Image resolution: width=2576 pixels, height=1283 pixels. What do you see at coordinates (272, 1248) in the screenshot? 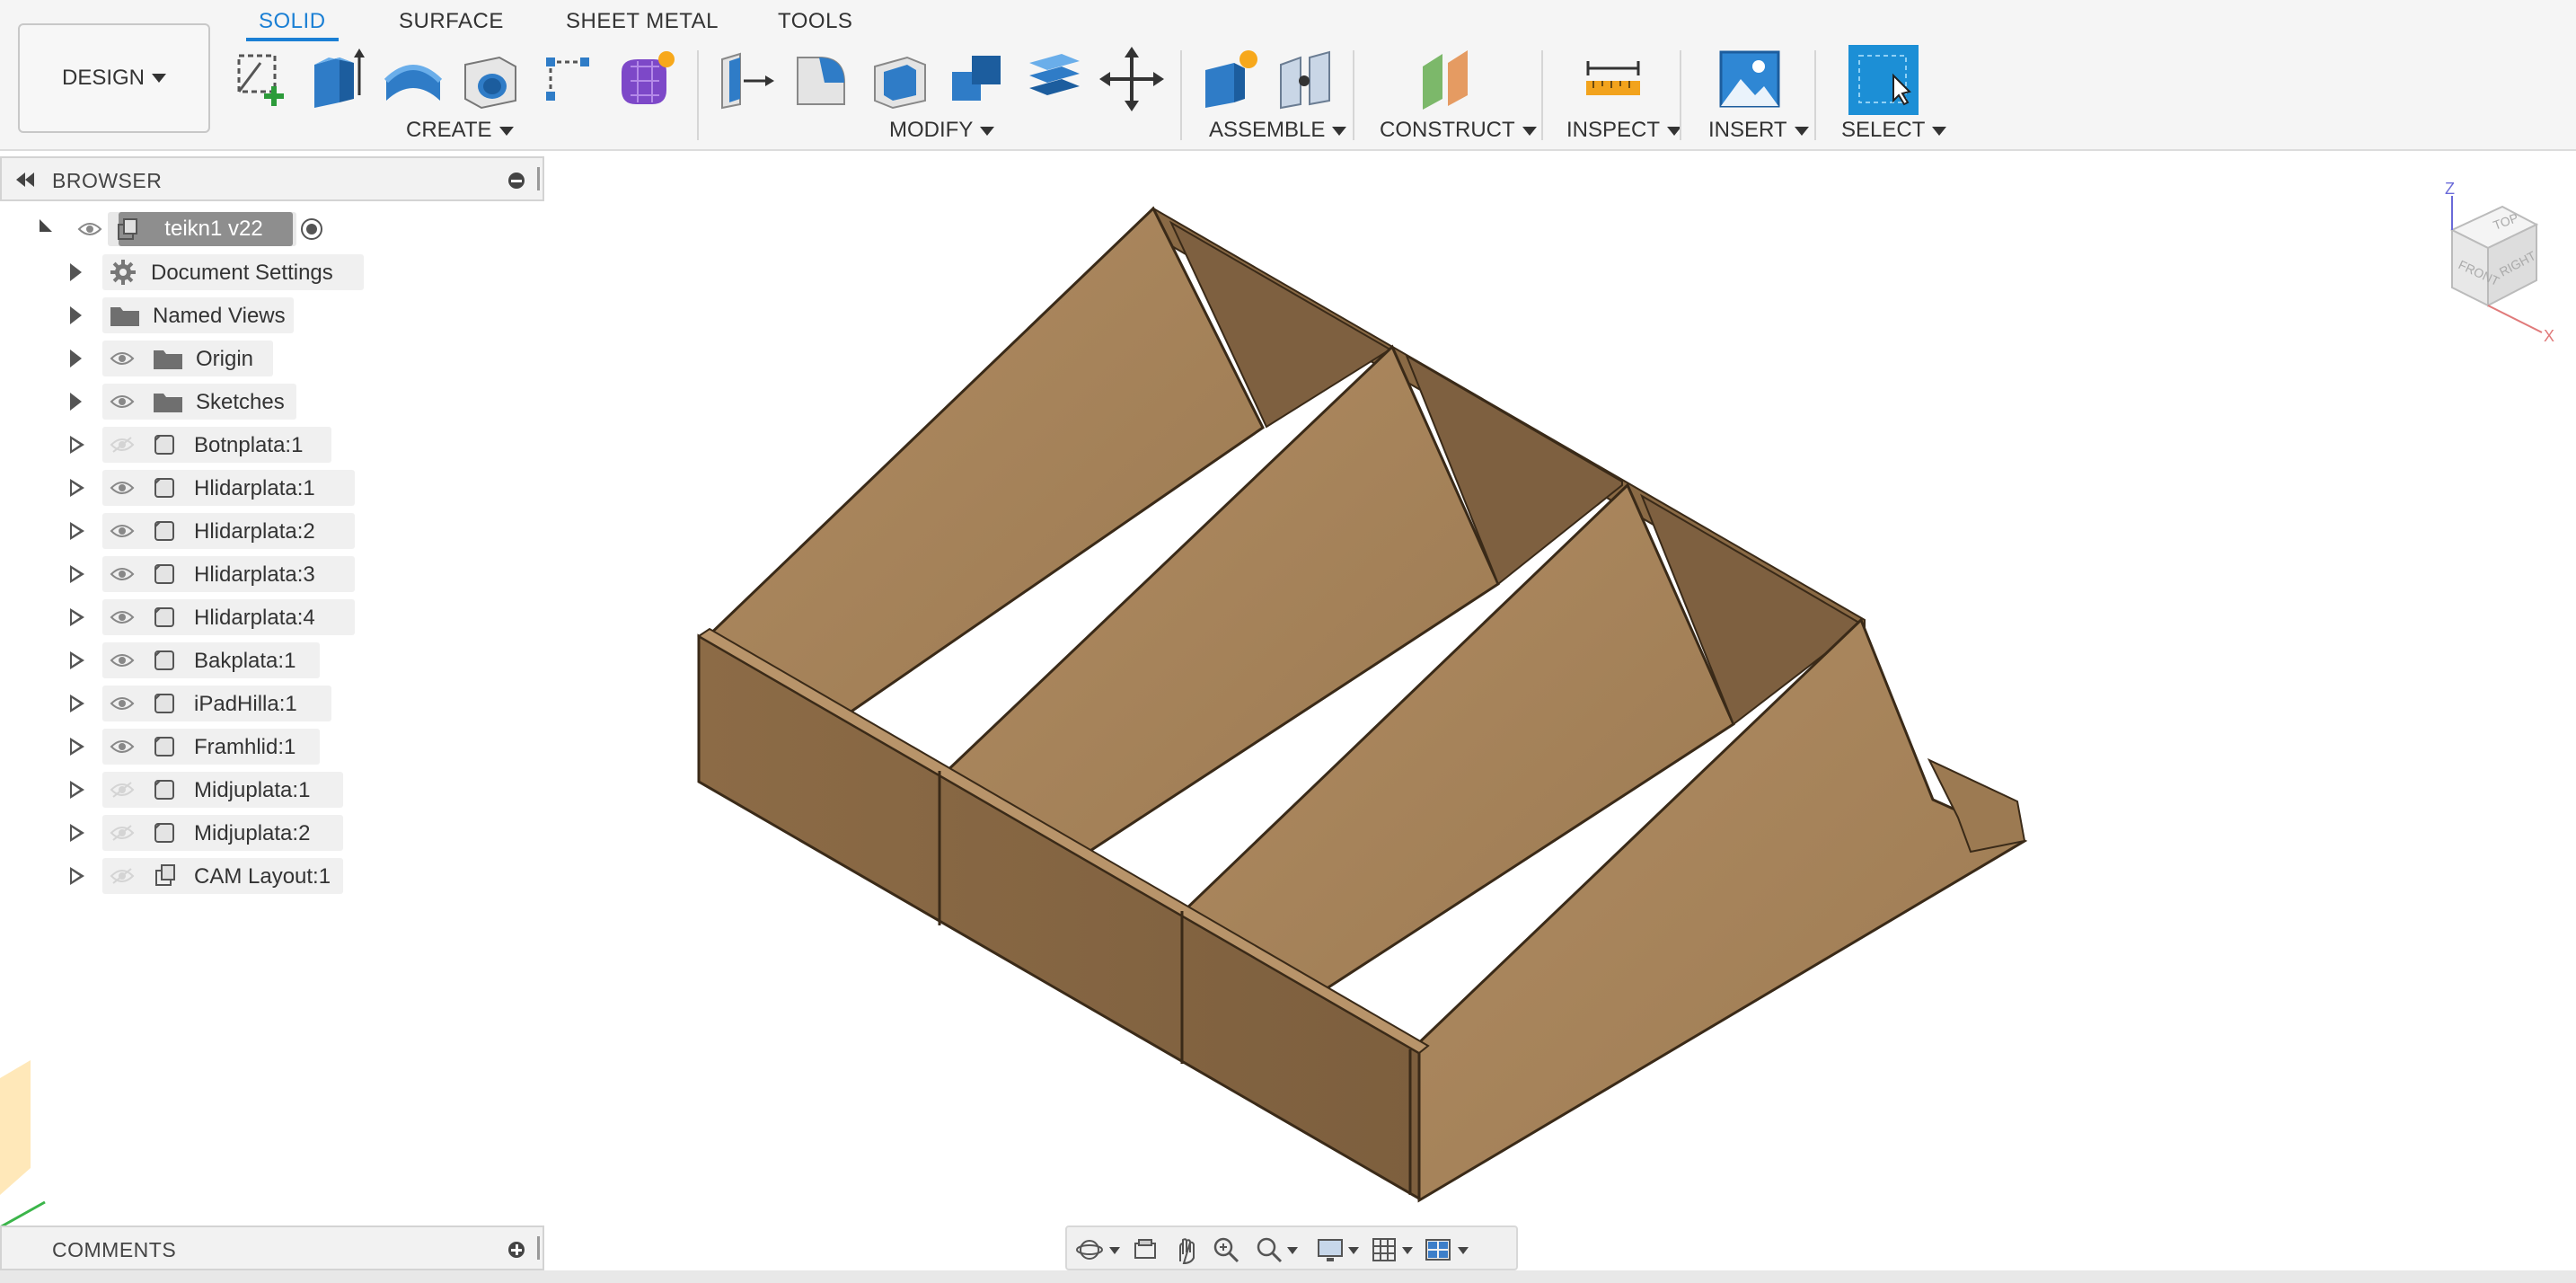
I see `comments-panel: COMMENTS` at bounding box center [272, 1248].